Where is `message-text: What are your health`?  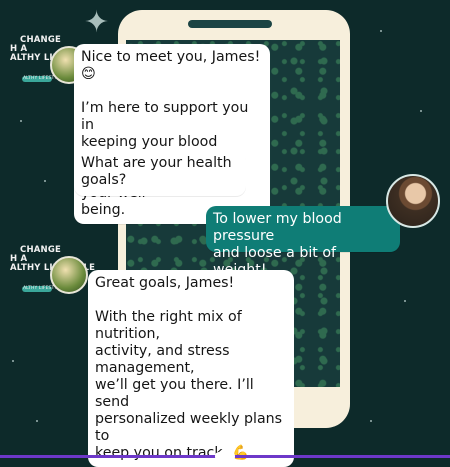 message-text: What are your health is located at coordinates (156, 163).